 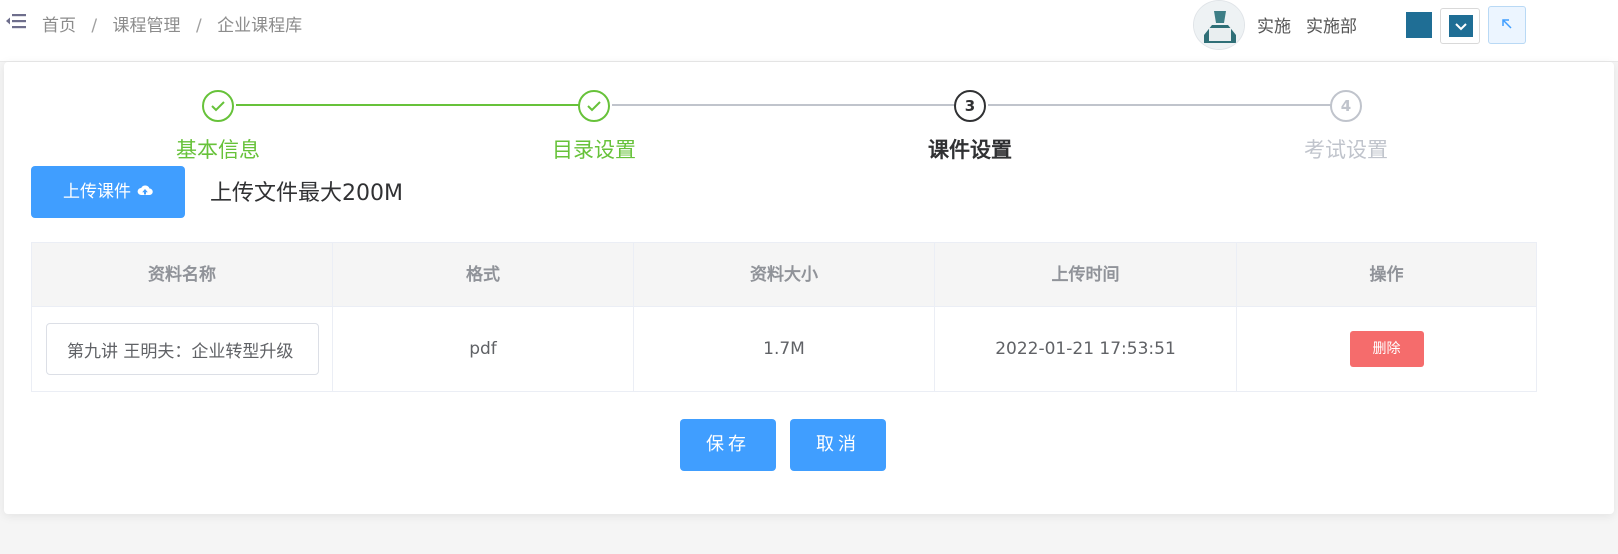 I want to click on theme-color-picker, so click(x=1460, y=26).